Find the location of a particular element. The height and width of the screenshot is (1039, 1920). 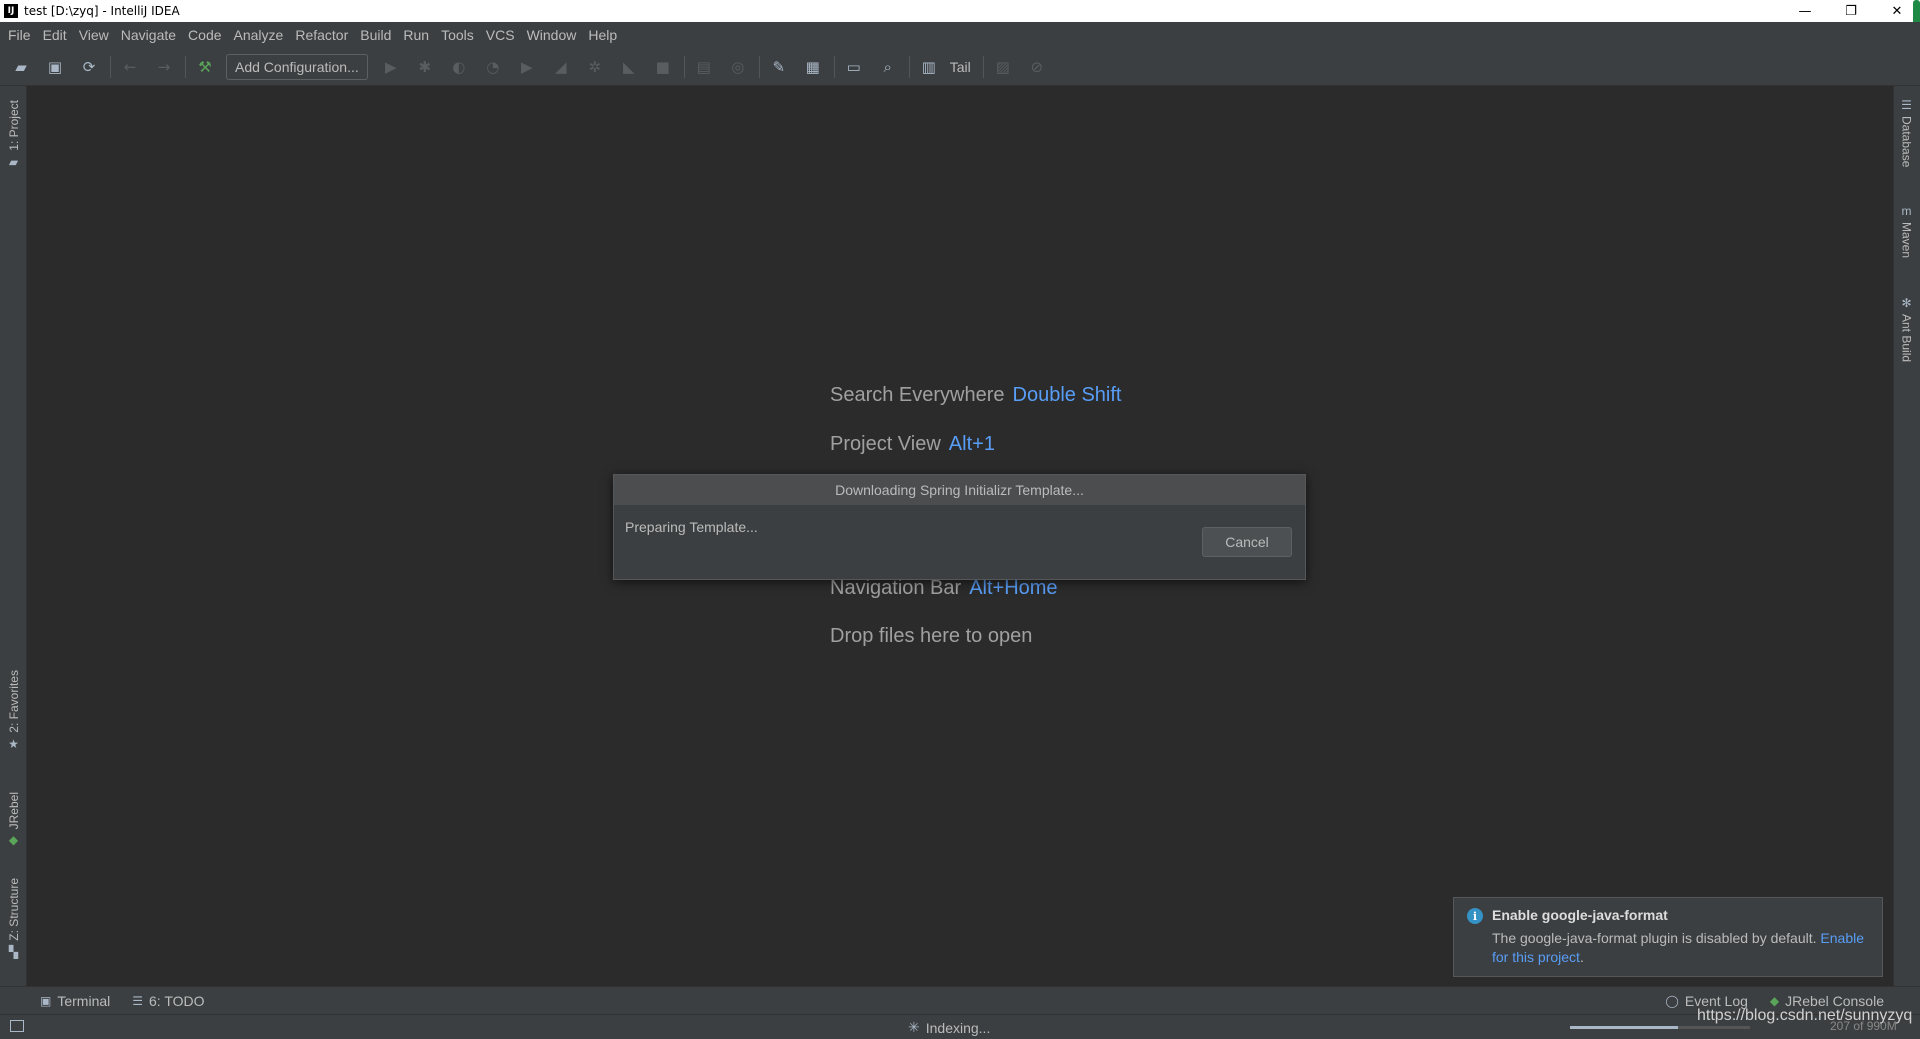

toggle-tool-windows-icon is located at coordinates (17, 1026).